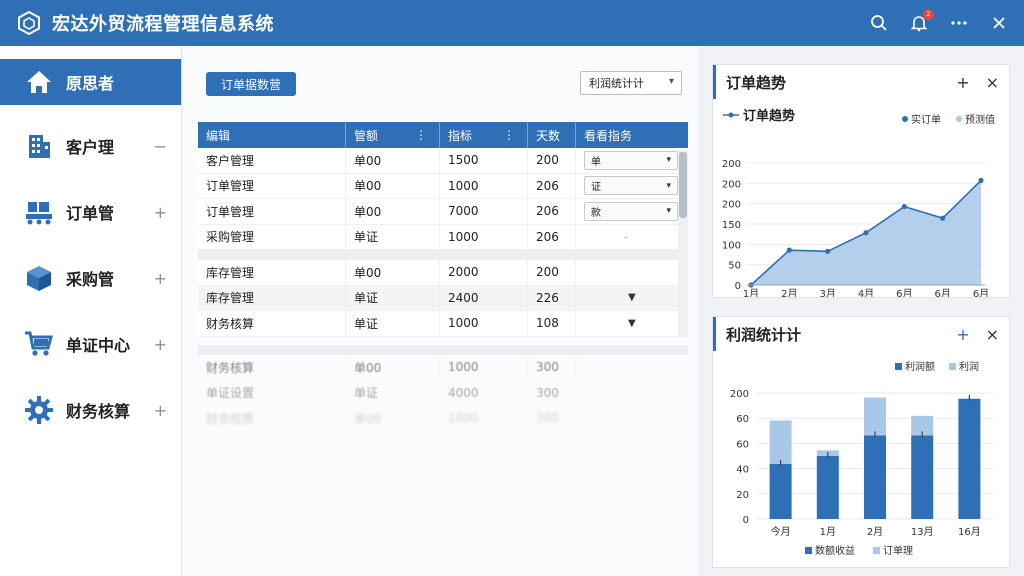 Image resolution: width=1024 pixels, height=576 pixels. Describe the element at coordinates (742, 444) in the screenshot. I see `y-tick-label: 60` at that location.